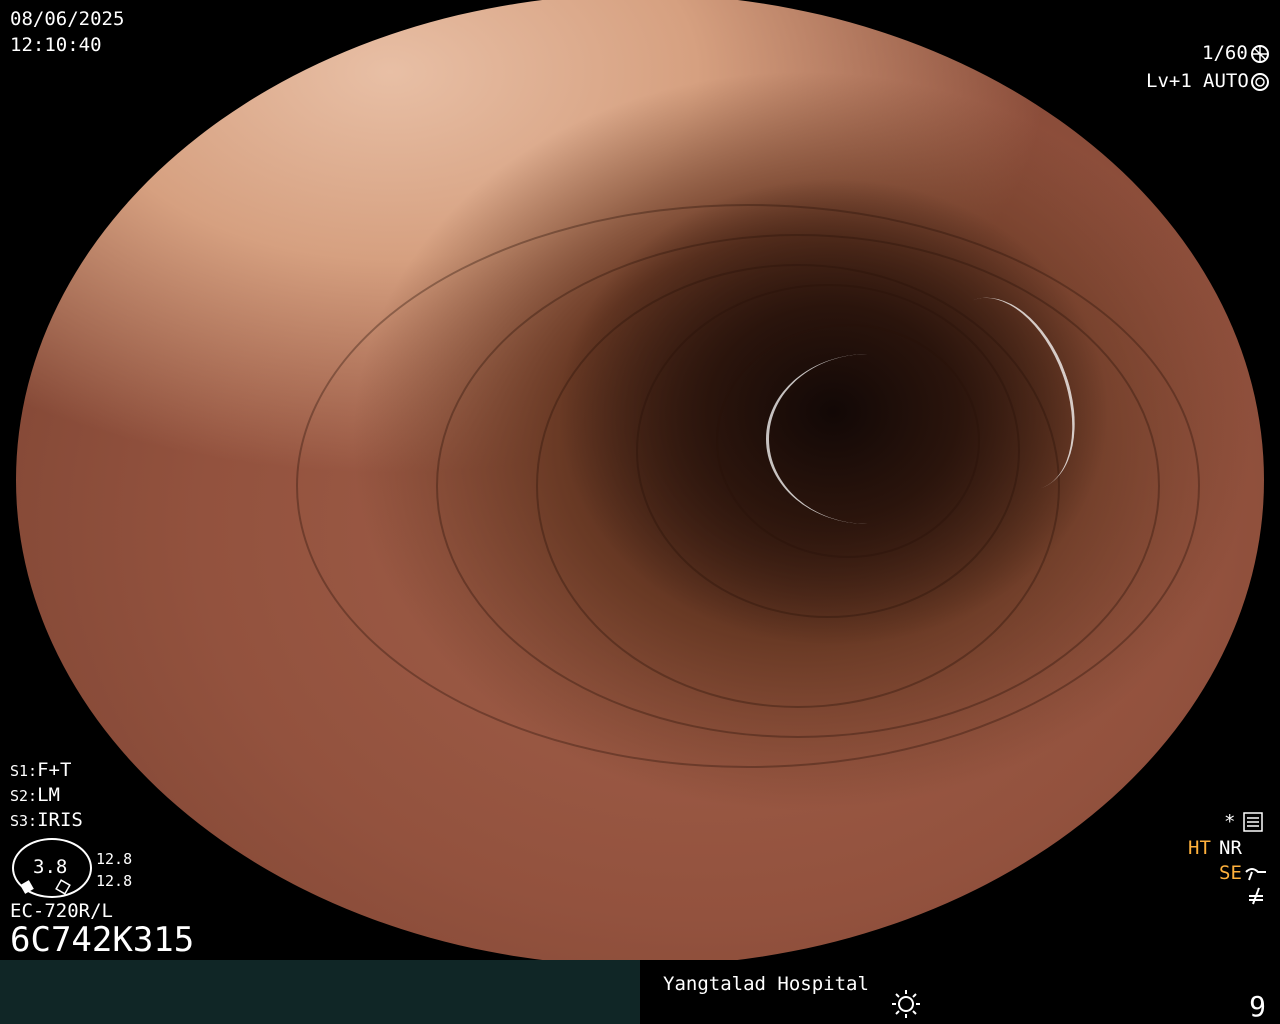 The height and width of the screenshot is (1024, 1280). What do you see at coordinates (1230, 848) in the screenshot?
I see `nr-label: NR` at bounding box center [1230, 848].